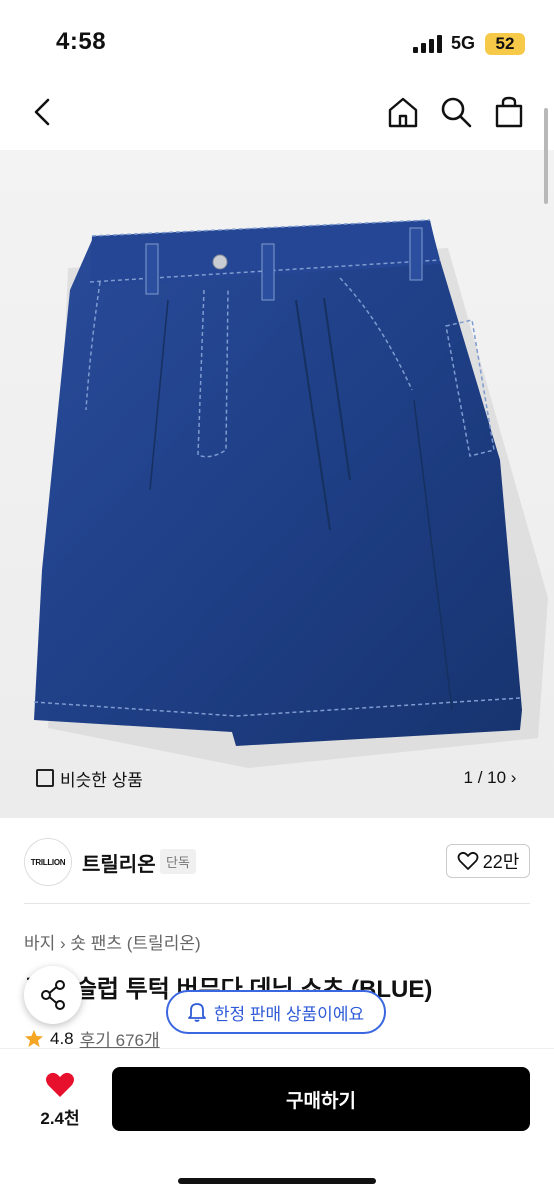  What do you see at coordinates (178, 861) in the screenshot?
I see `exclusive-badge: 단독` at bounding box center [178, 861].